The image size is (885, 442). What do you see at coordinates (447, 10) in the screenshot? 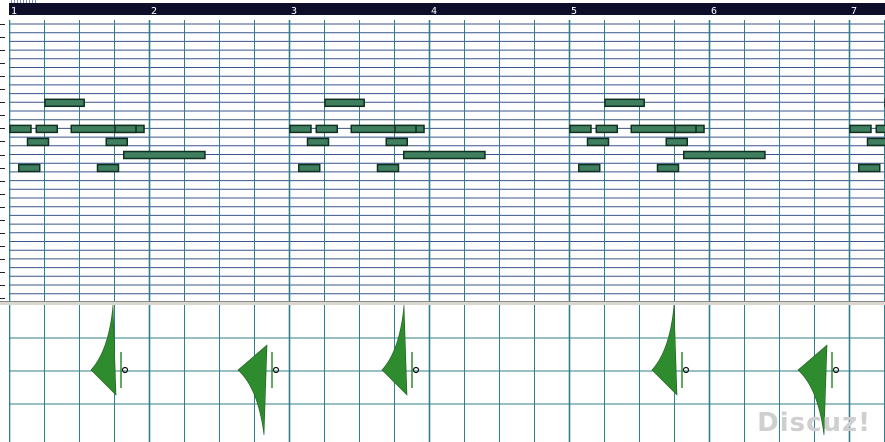
I see `ruler-bar-strip: 1 2 3 4 5 6 7` at bounding box center [447, 10].